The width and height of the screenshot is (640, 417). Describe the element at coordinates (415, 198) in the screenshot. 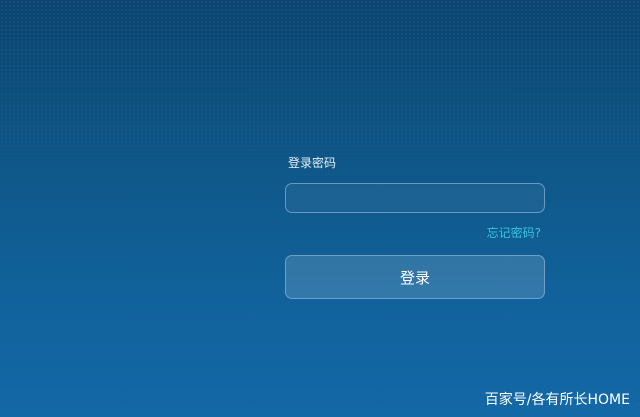

I see `password-input` at that location.